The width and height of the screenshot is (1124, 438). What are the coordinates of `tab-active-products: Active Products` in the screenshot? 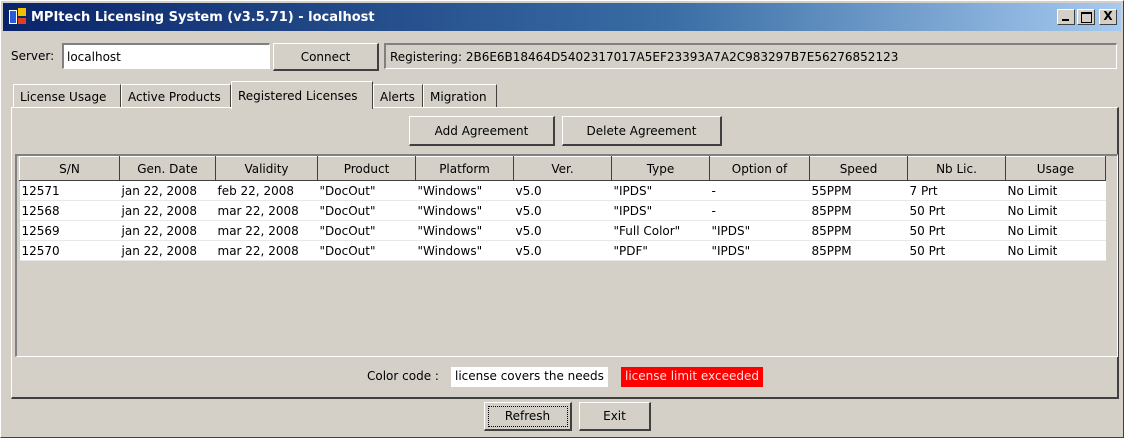 It's located at (176, 96).